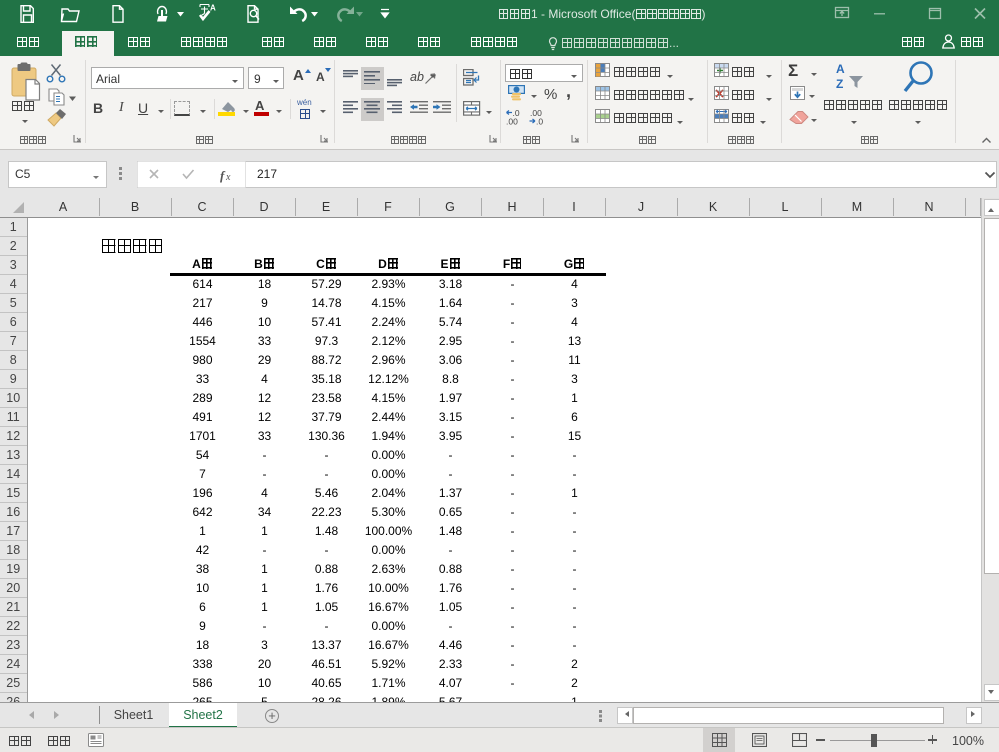  Describe the element at coordinates (417, 77) in the screenshot. I see `svg-text: ab` at that location.